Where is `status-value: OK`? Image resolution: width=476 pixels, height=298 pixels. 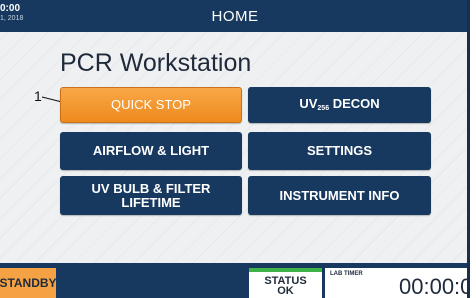
status-value: OK is located at coordinates (285, 291).